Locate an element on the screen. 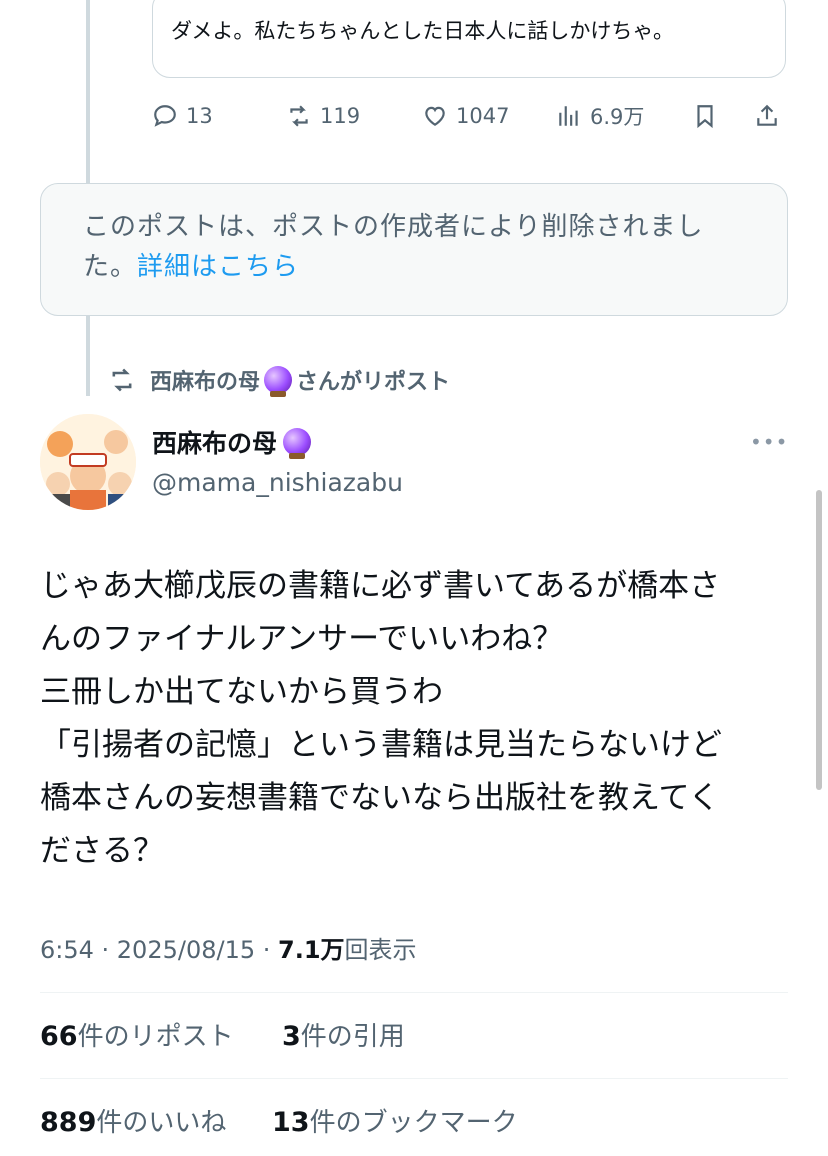  repost-count: 119 is located at coordinates (340, 116).